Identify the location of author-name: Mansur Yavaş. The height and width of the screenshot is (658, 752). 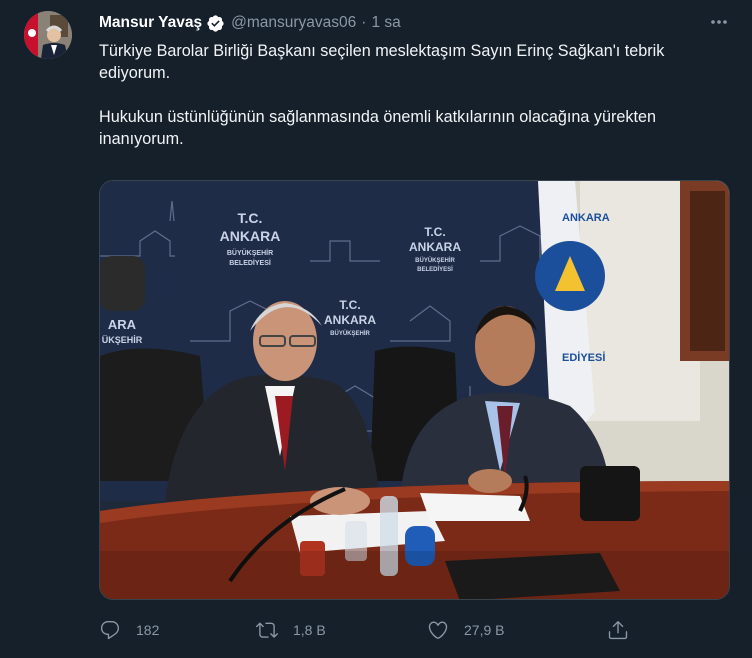
(150, 23).